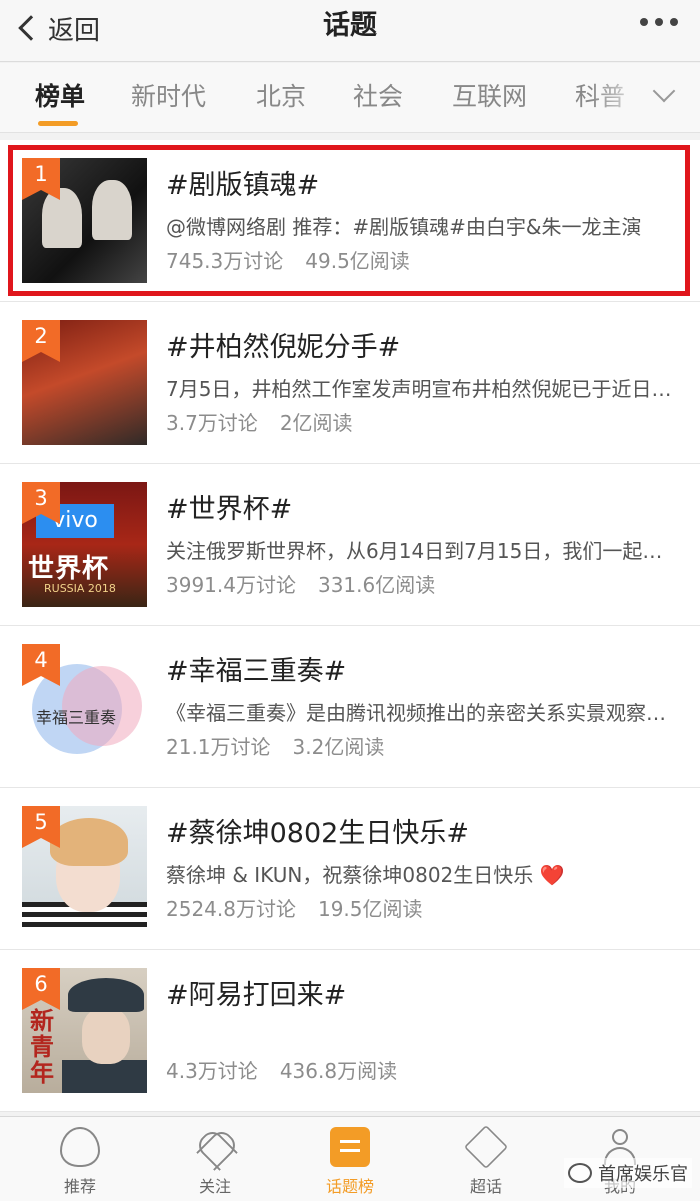  Describe the element at coordinates (350, 1147) in the screenshot. I see `ranking-icon` at that location.